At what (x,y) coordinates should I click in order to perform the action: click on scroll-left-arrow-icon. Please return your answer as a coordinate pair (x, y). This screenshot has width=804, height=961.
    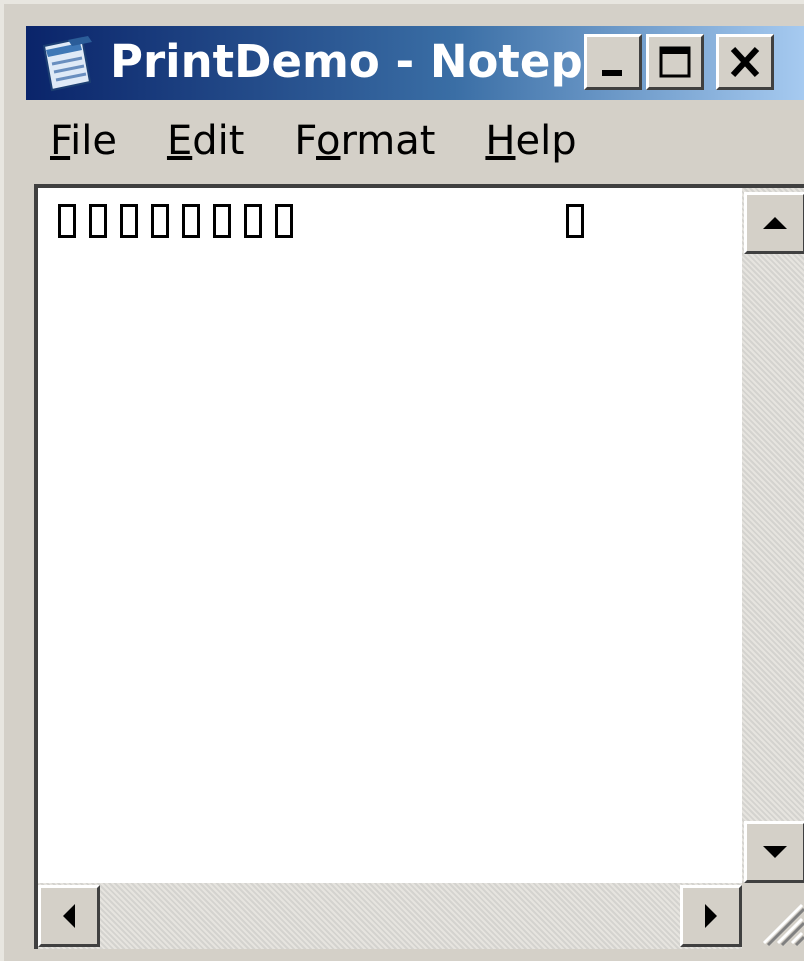
    Looking at the image, I should click on (69, 916).